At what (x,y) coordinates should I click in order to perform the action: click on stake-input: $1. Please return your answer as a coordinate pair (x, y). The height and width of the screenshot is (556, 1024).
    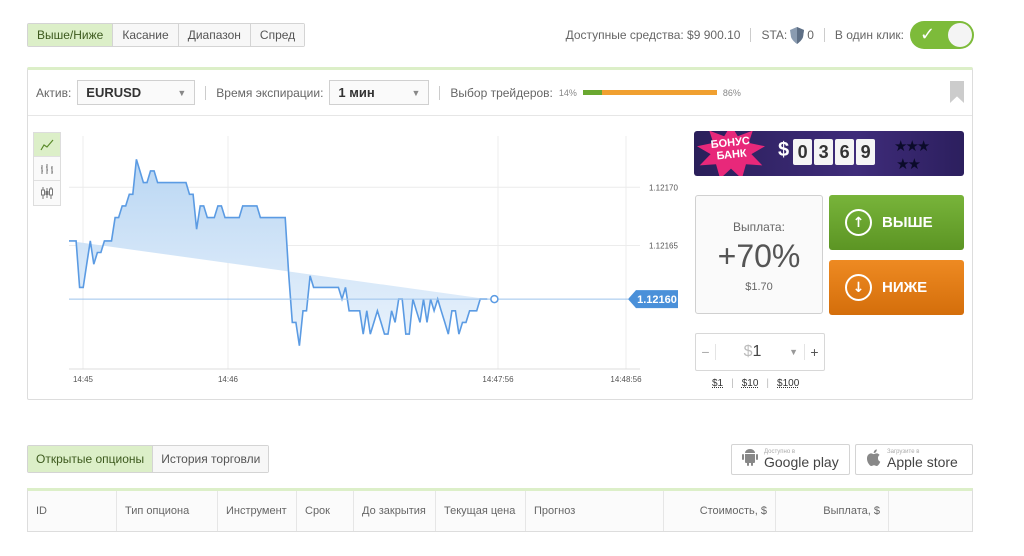
    Looking at the image, I should click on (752, 352).